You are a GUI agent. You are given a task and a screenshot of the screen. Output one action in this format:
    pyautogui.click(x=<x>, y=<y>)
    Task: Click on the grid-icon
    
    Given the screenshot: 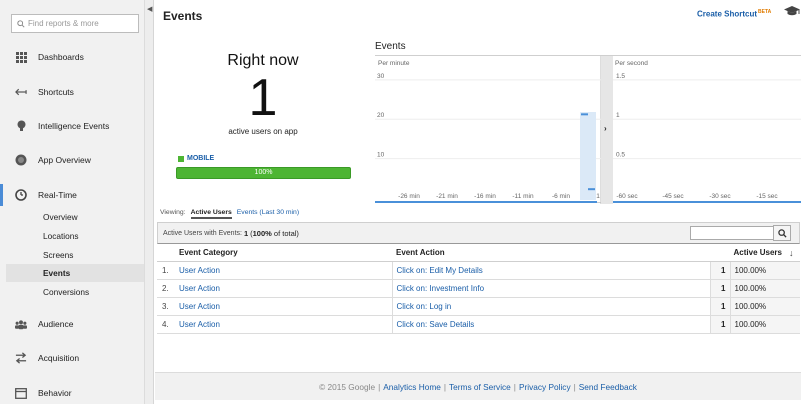 What is the action you would take?
    pyautogui.click(x=21, y=57)
    